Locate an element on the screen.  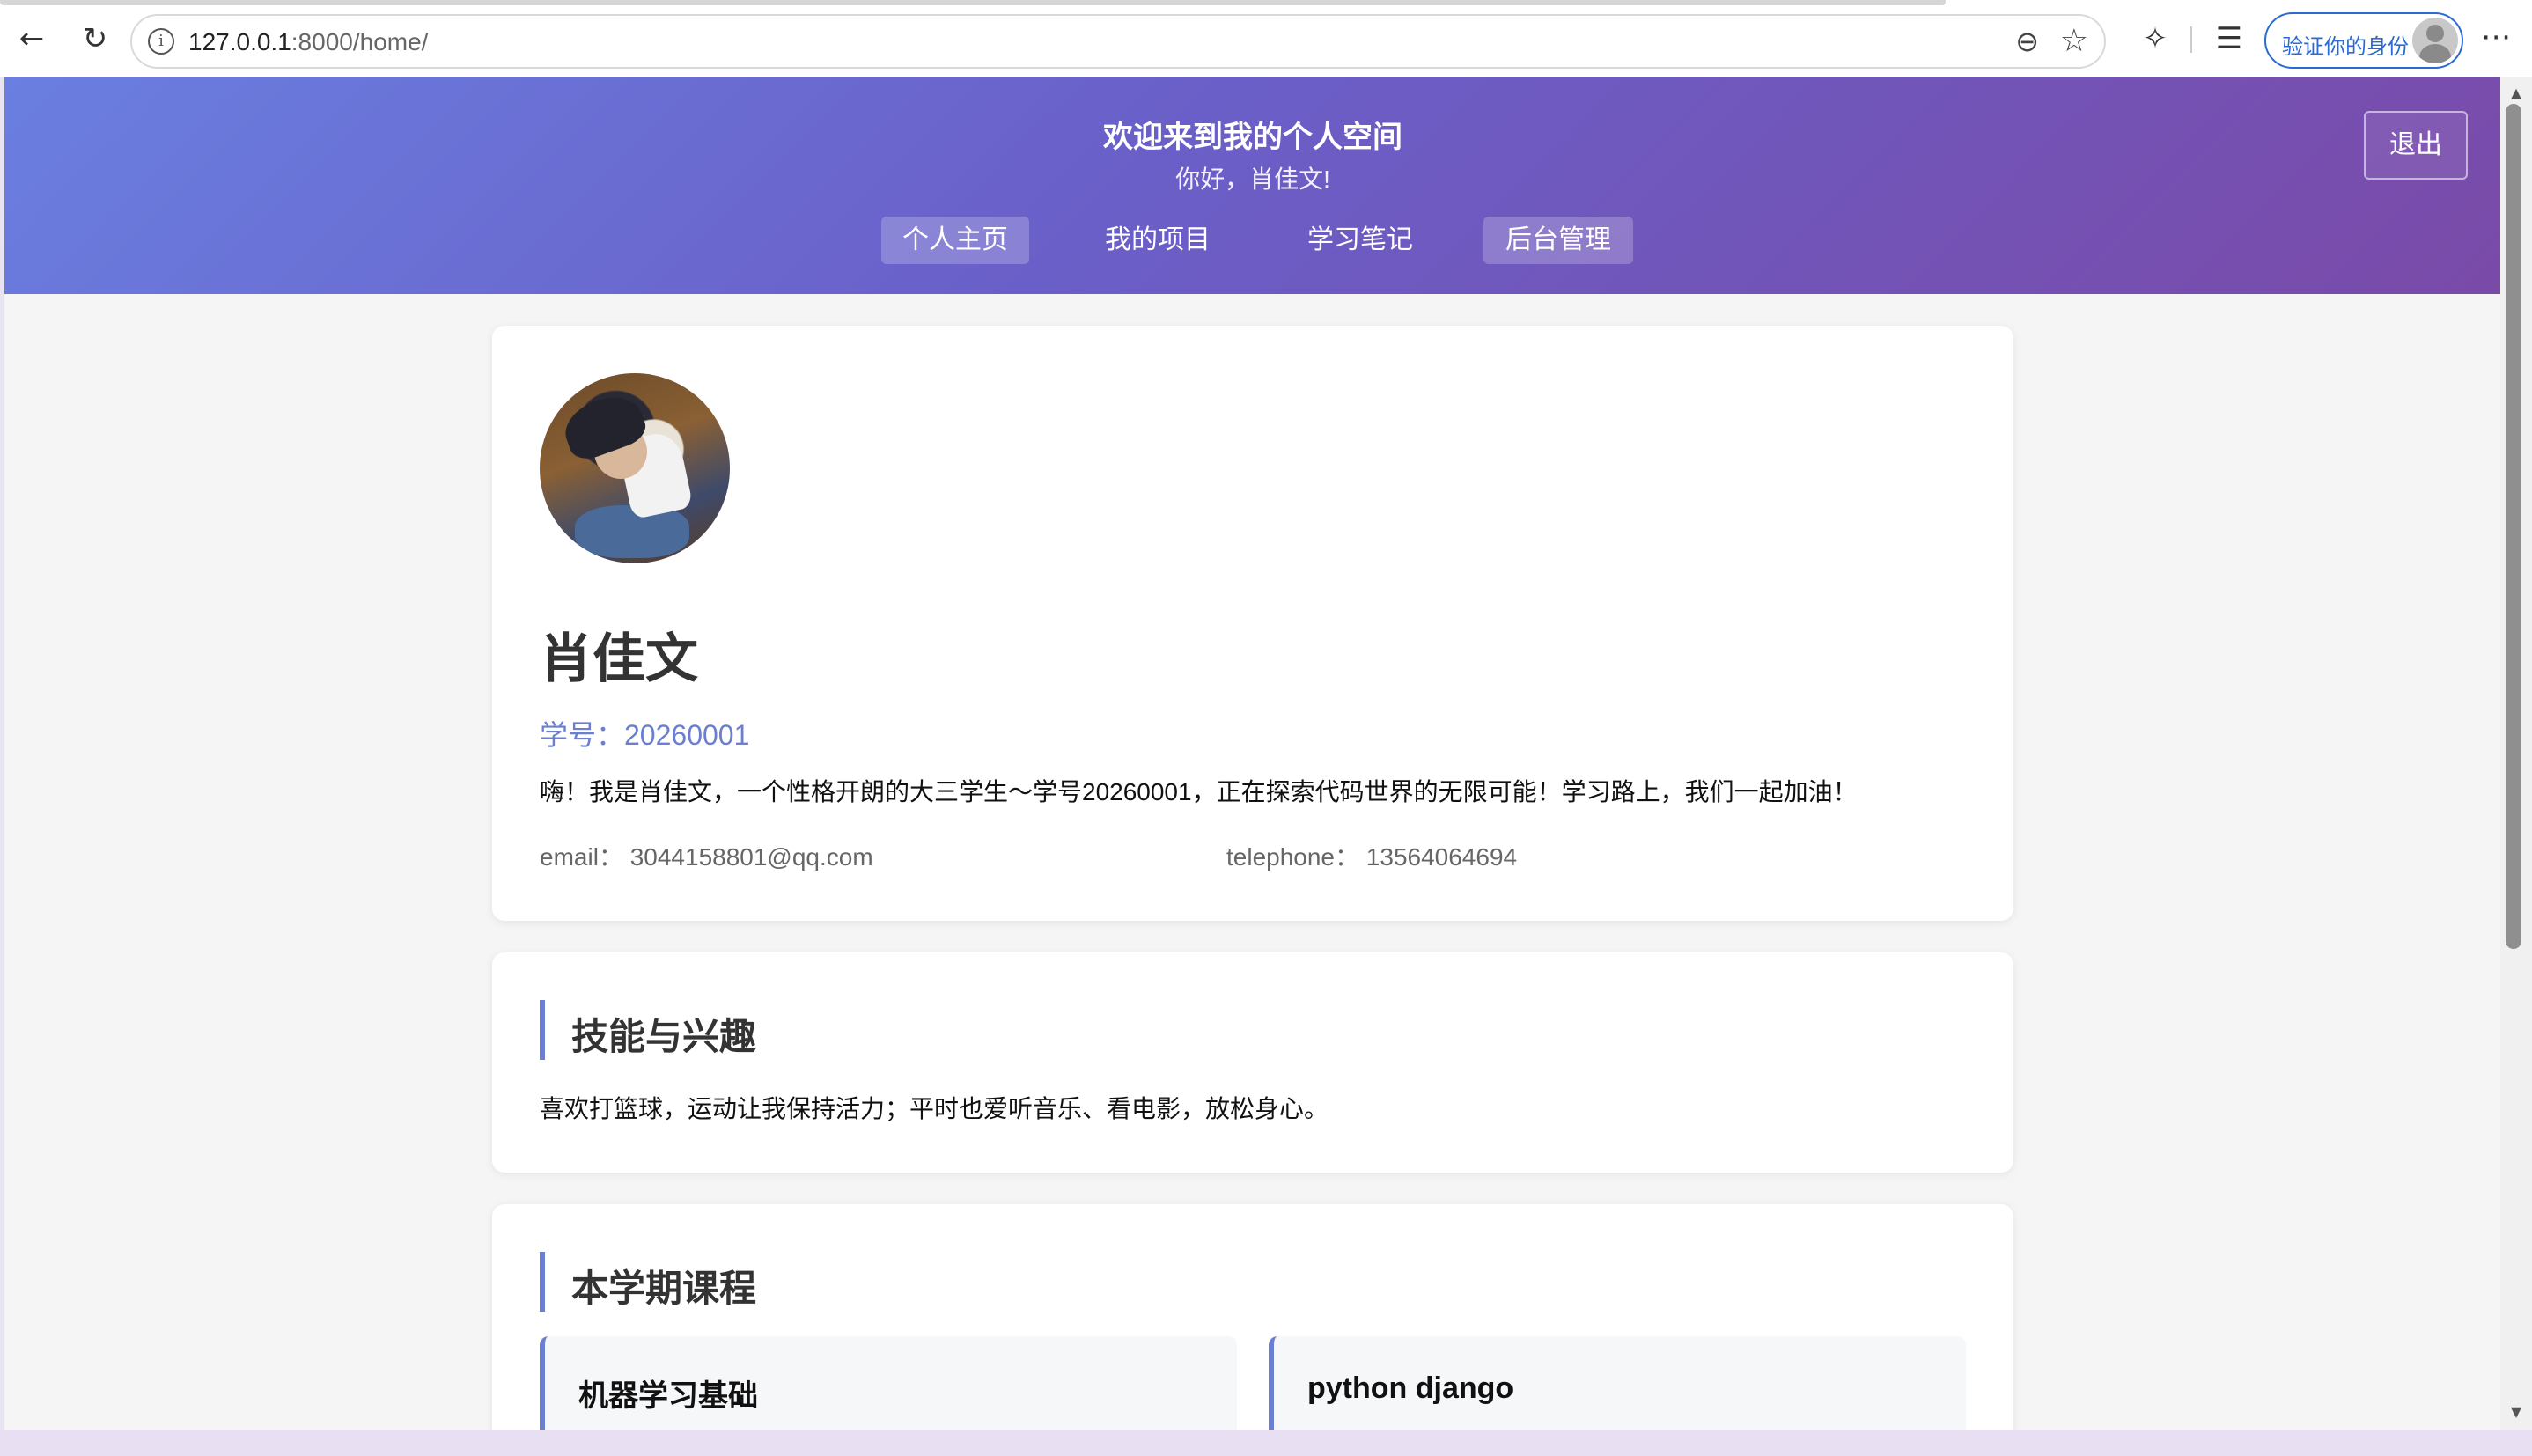
address-bar: i 127.0.0.1:8000/home/ ⊖ ☆ is located at coordinates (1118, 41).